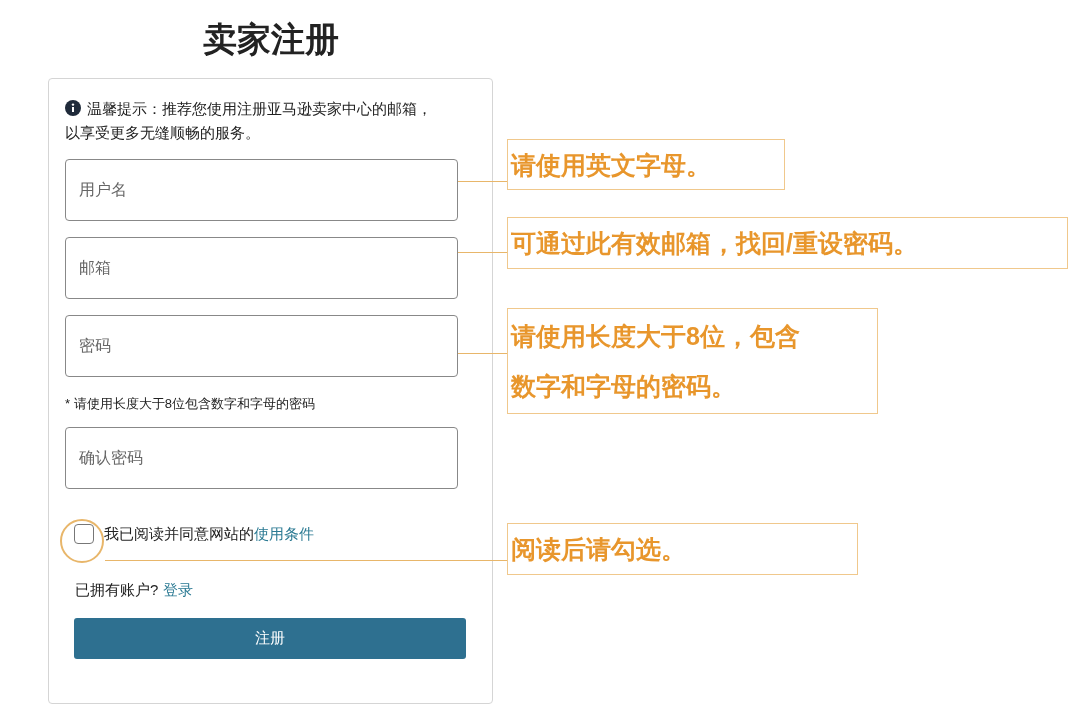  I want to click on annotation-text: 阅读后请勾选。, so click(599, 549).